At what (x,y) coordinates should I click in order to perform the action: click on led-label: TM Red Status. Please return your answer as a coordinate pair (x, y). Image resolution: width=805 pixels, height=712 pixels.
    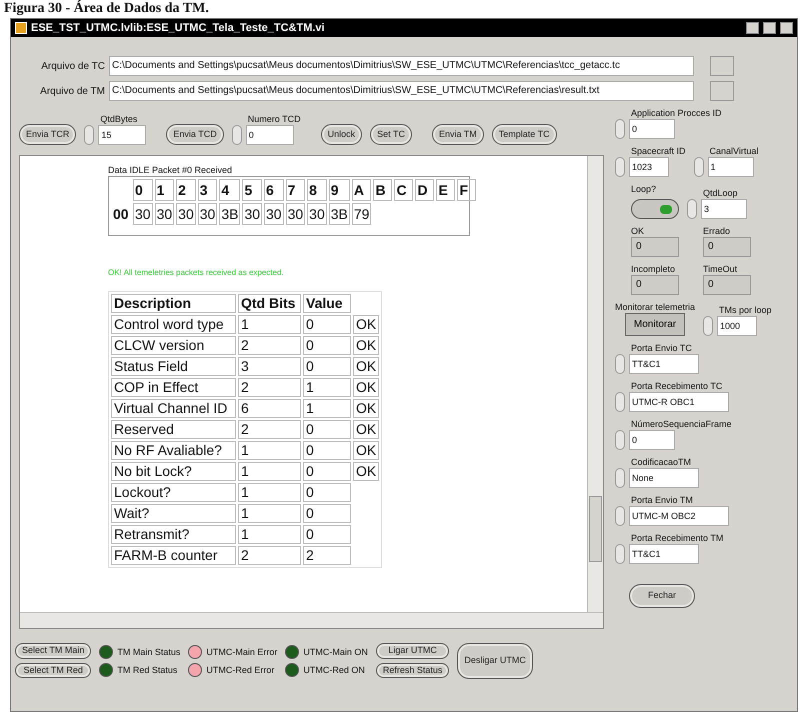
    Looking at the image, I should click on (147, 670).